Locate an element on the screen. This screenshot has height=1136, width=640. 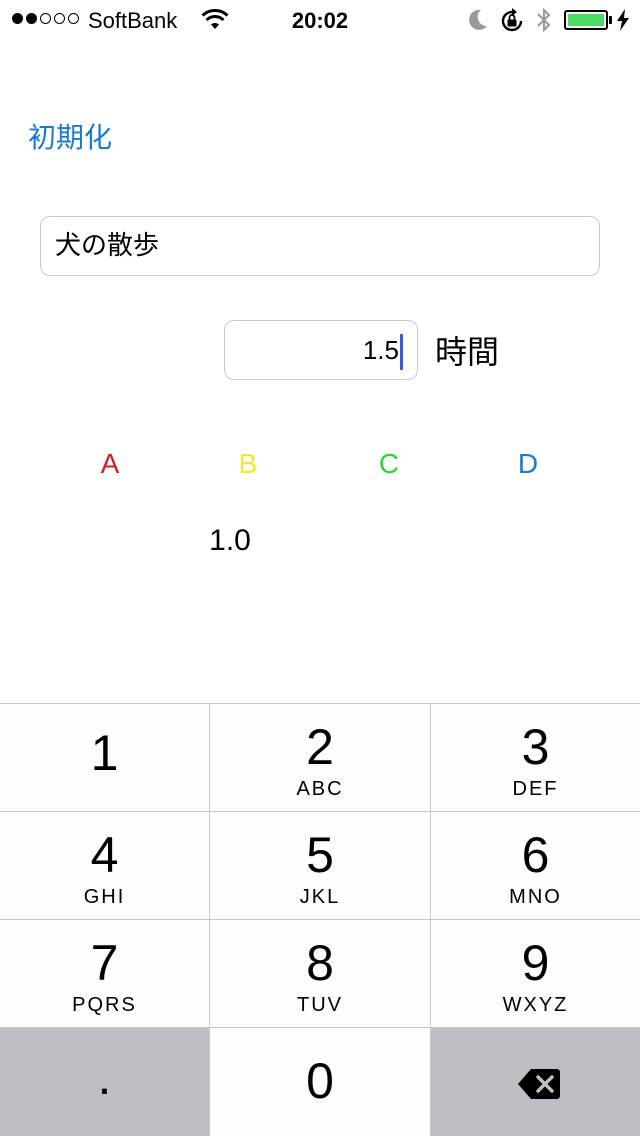
key-7: 7 PQRS is located at coordinates (104, 973).